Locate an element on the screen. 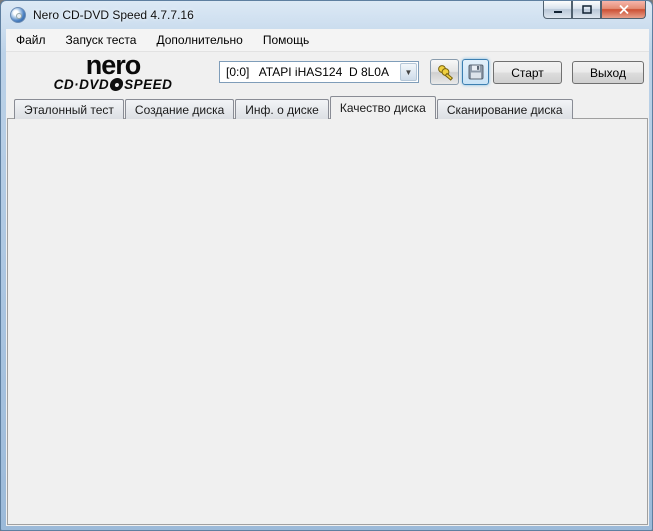  tab-benchmark: Эталонный тест is located at coordinates (69, 109).